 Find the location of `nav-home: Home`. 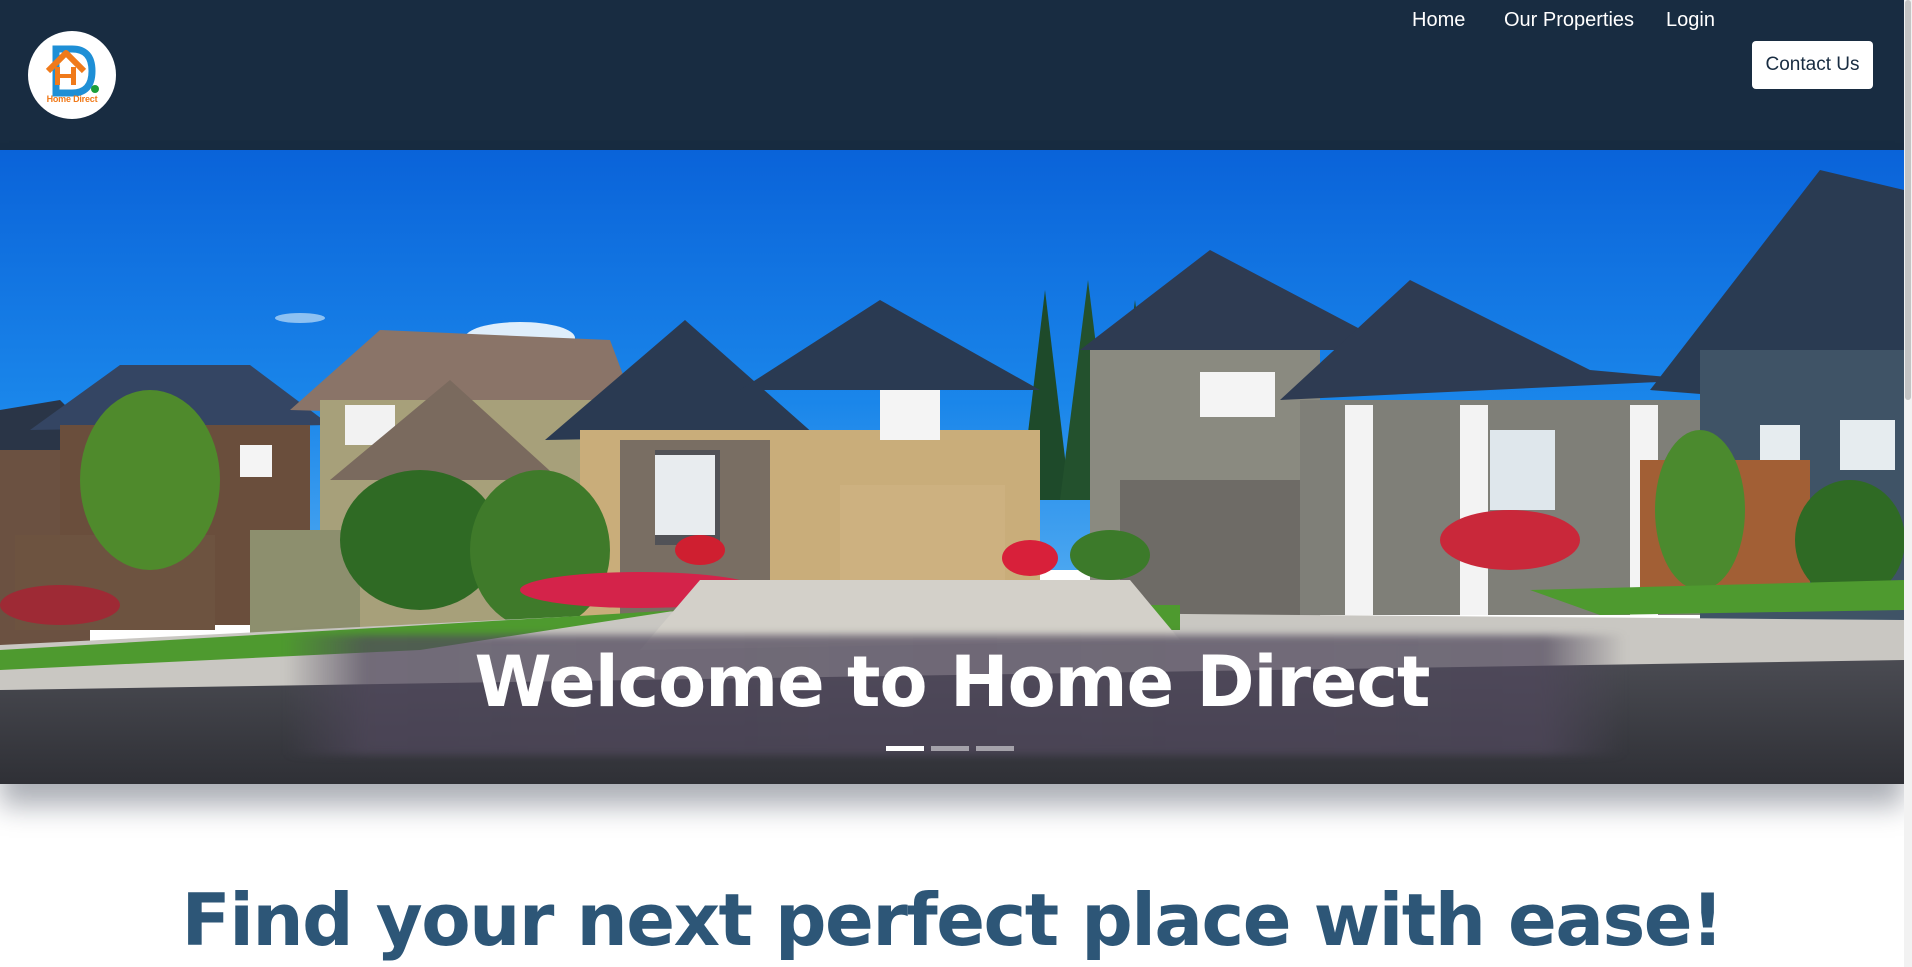

nav-home: Home is located at coordinates (1438, 20).